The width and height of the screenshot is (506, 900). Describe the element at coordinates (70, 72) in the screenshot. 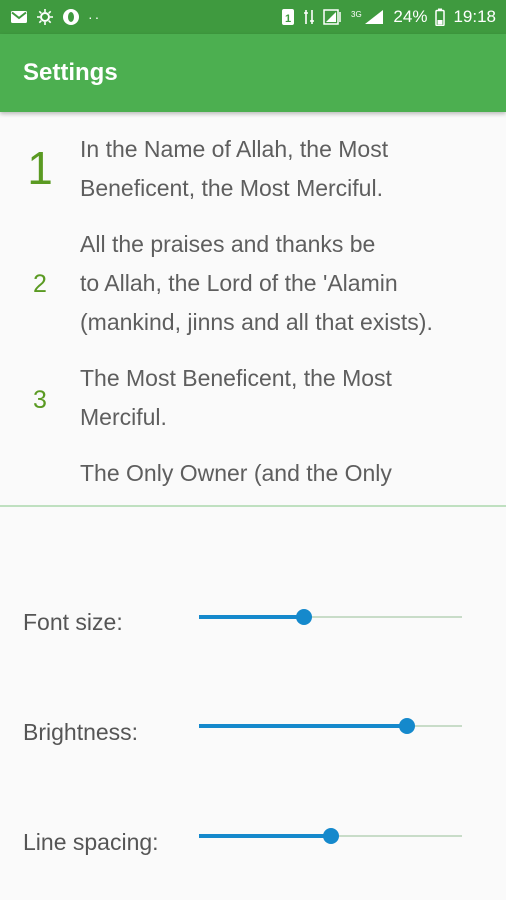

I see `page-title: Settings` at that location.